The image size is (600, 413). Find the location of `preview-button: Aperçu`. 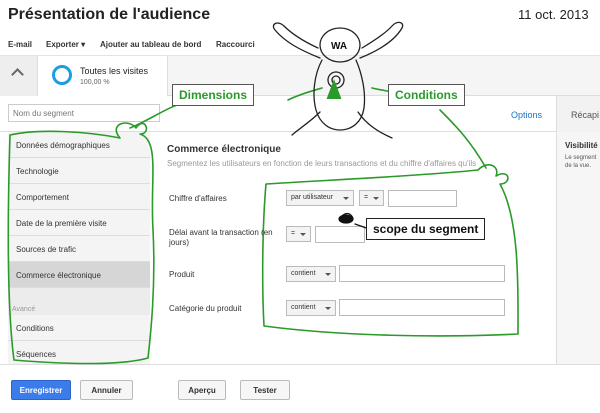

preview-button: Aperçu is located at coordinates (202, 390).